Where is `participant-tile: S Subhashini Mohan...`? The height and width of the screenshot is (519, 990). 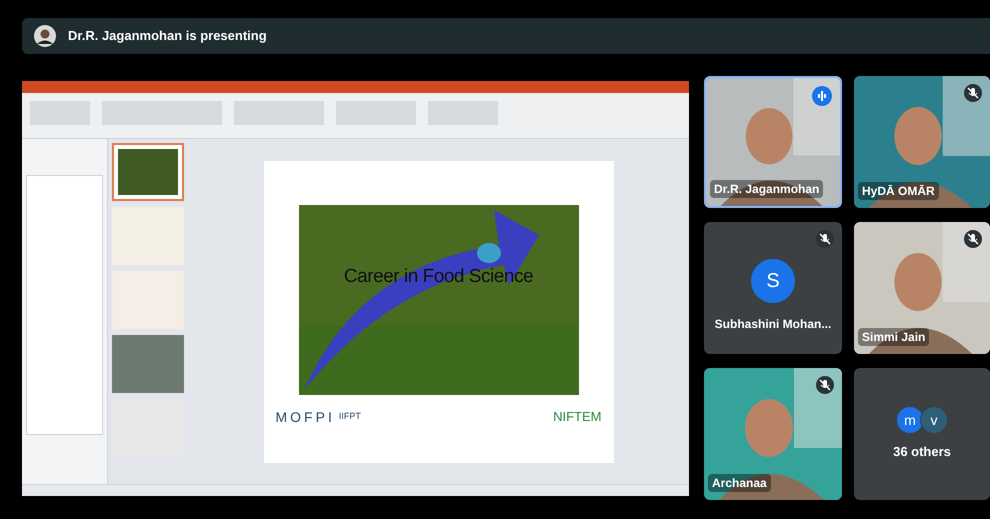 participant-tile: S Subhashini Mohan... is located at coordinates (773, 288).